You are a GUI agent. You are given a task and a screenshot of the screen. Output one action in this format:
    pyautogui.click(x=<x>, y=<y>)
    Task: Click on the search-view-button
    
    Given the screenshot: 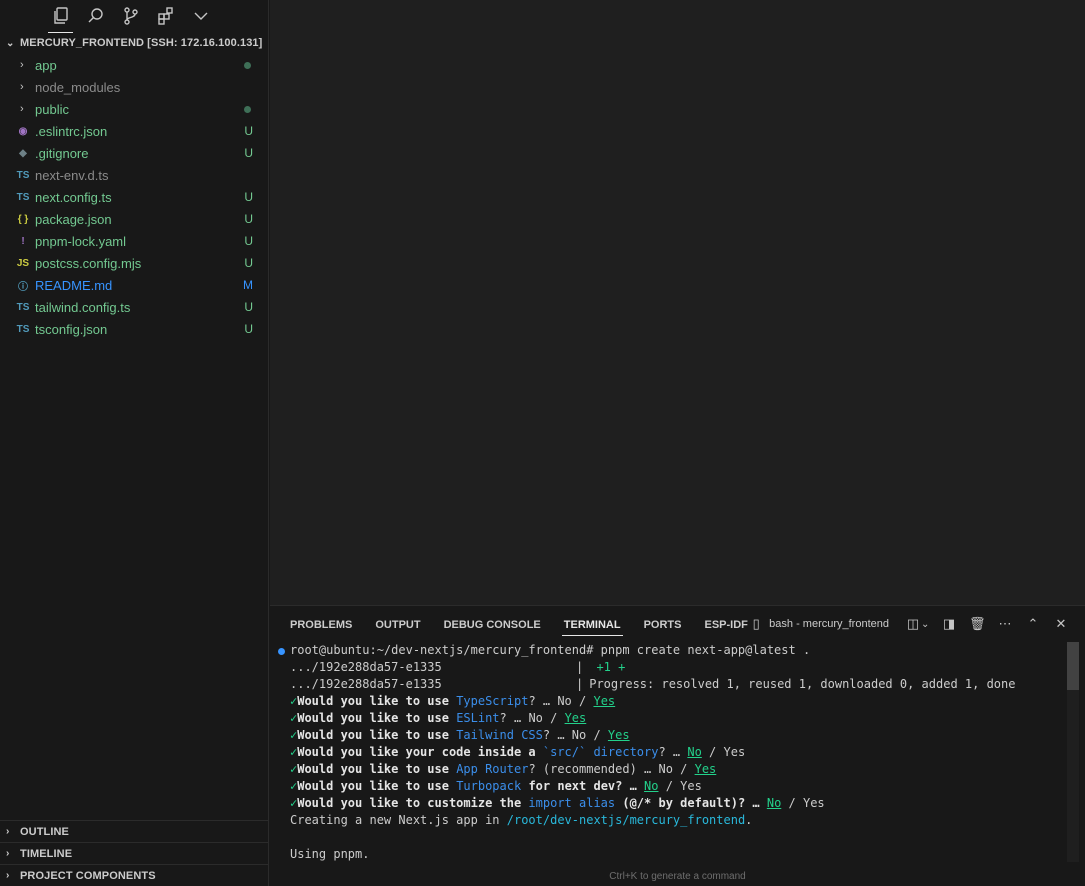 What is the action you would take?
    pyautogui.click(x=95, y=16)
    